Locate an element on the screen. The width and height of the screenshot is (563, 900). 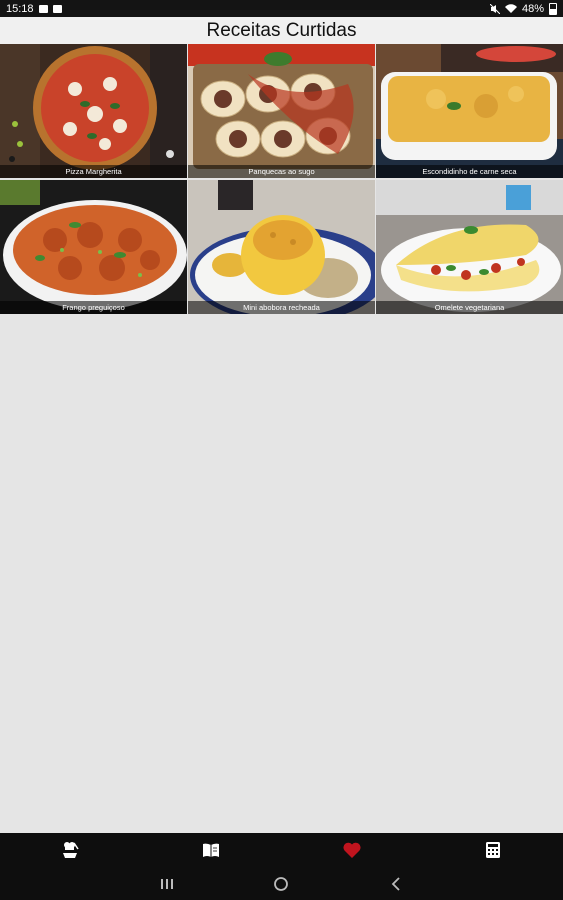
frango-image is located at coordinates (93, 247).